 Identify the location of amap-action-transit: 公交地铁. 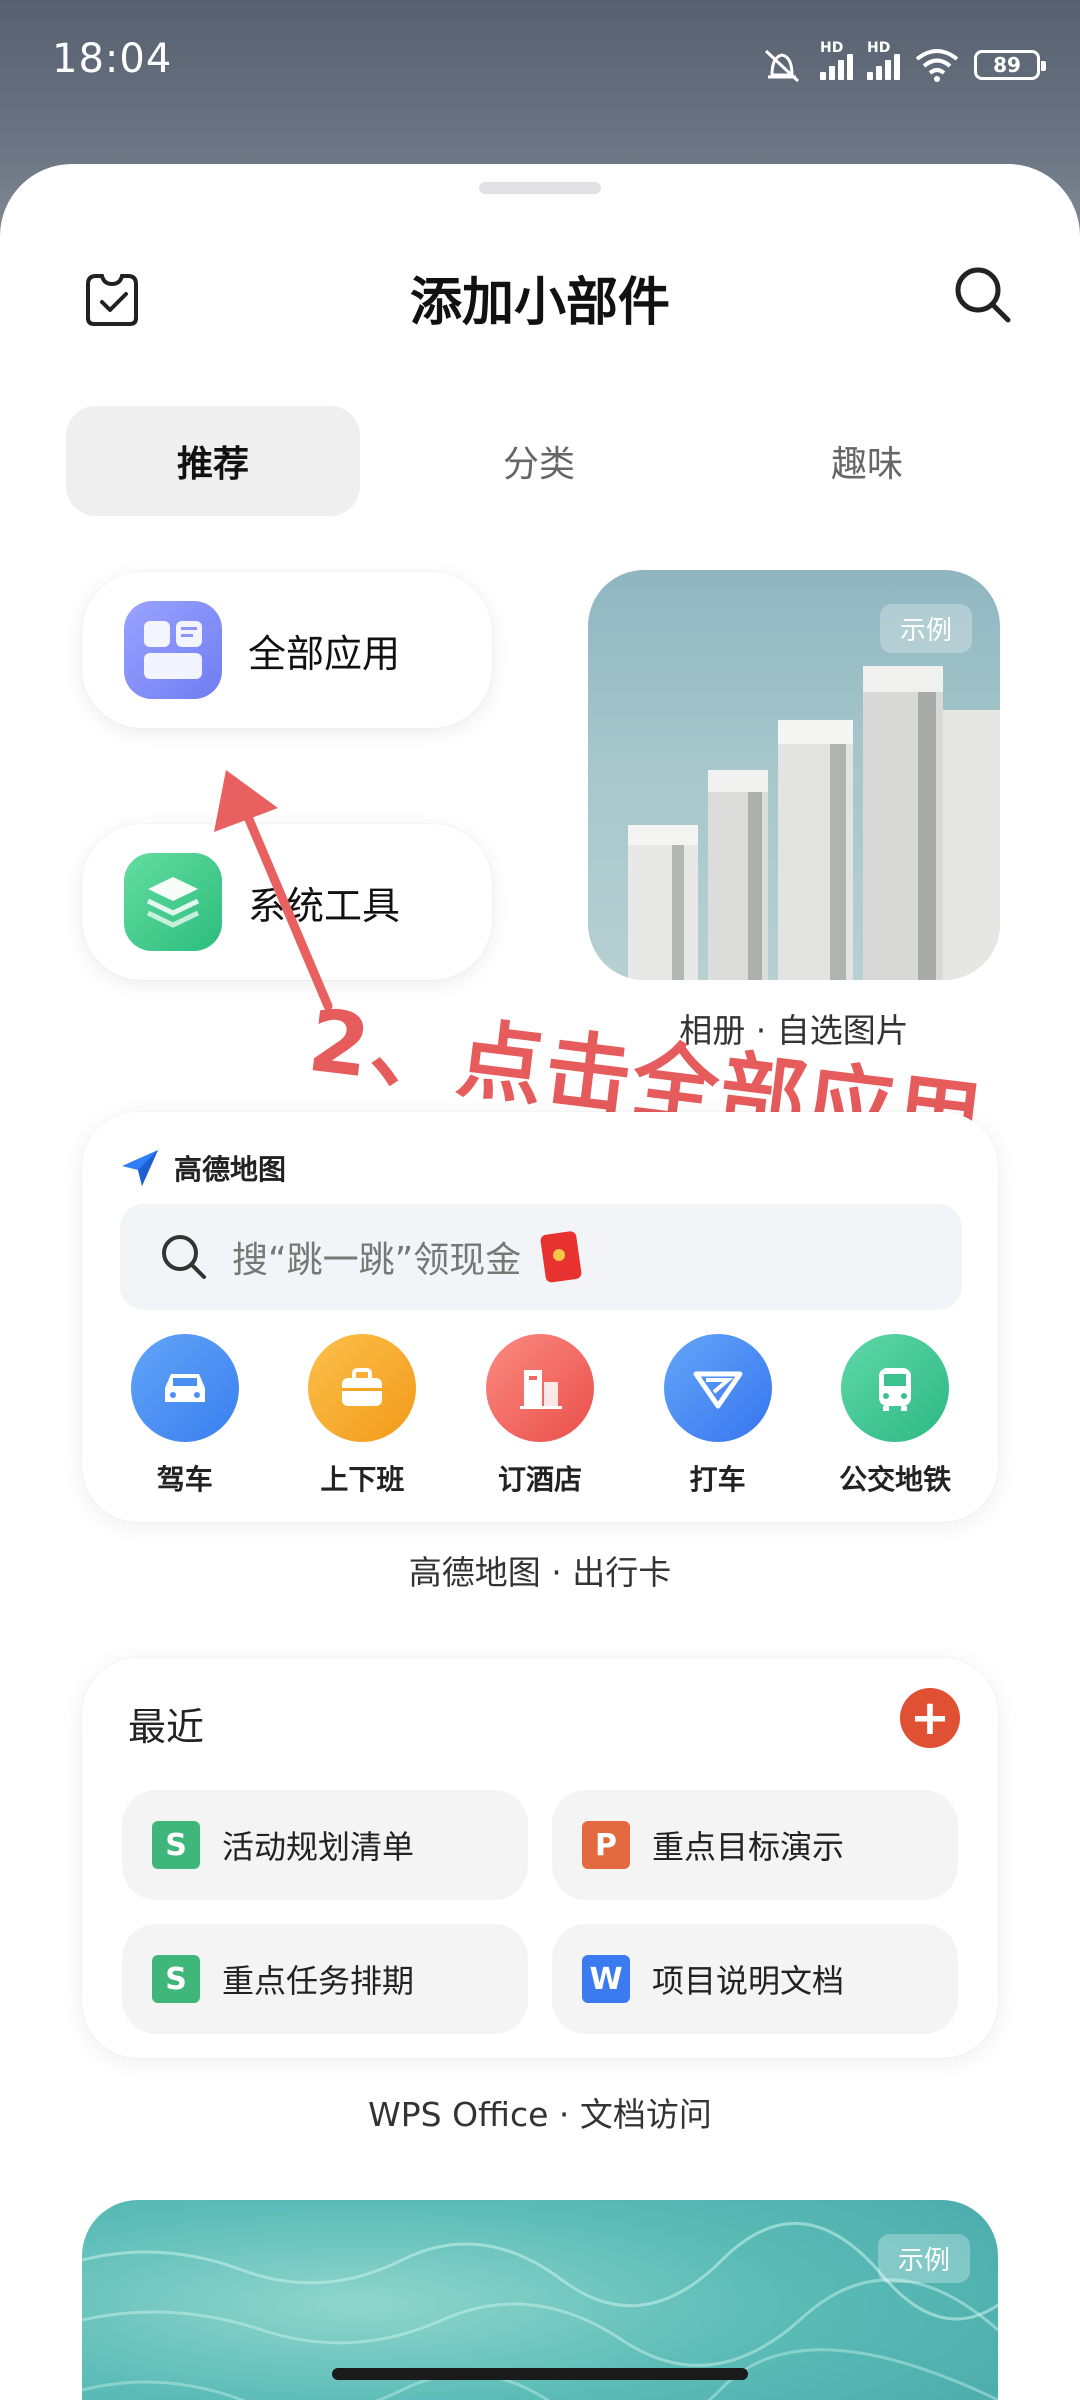
(895, 1416).